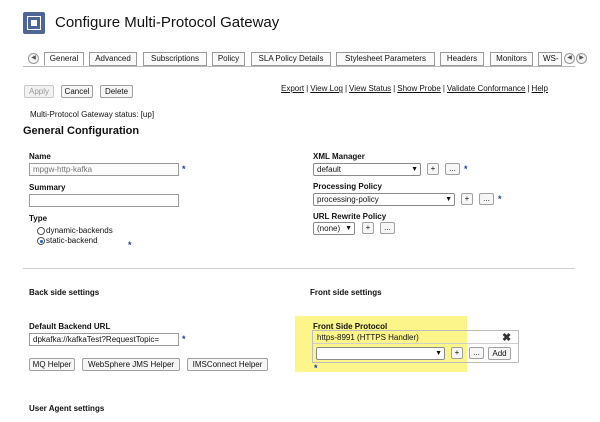  What do you see at coordinates (347, 186) in the screenshot?
I see `processing-policy-label: Processing Policy` at bounding box center [347, 186].